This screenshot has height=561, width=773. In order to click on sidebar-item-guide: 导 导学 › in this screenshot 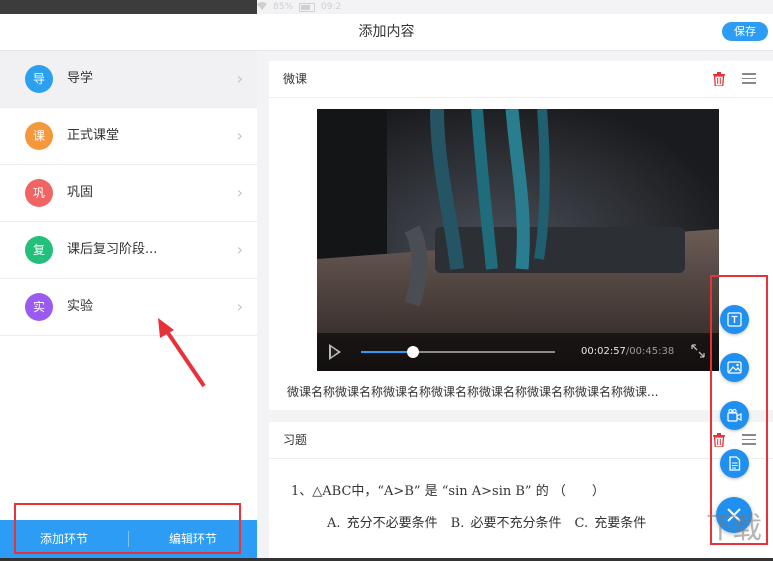, I will do `click(128, 79)`.